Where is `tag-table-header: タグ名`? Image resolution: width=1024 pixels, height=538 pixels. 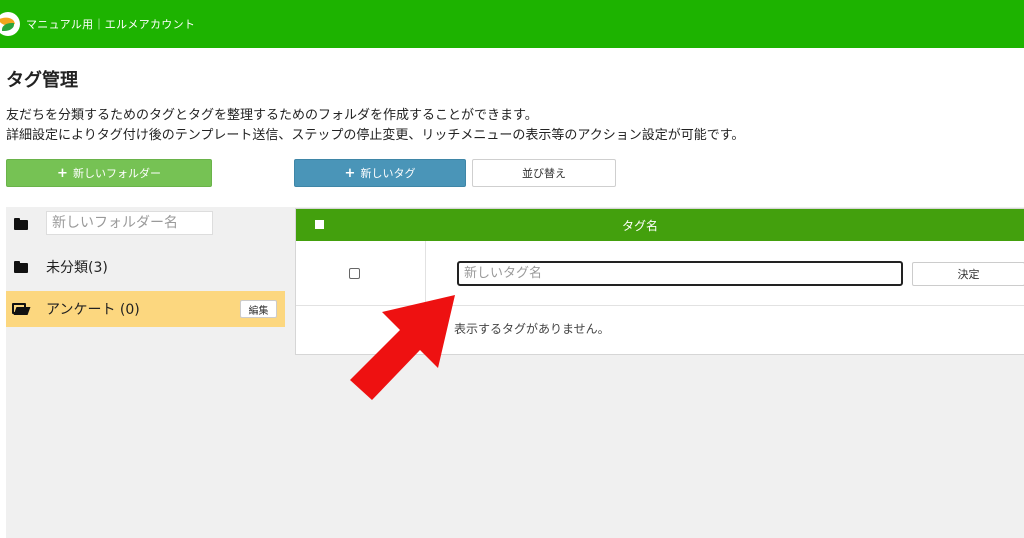
tag-table-header: タグ名 is located at coordinates (660, 225).